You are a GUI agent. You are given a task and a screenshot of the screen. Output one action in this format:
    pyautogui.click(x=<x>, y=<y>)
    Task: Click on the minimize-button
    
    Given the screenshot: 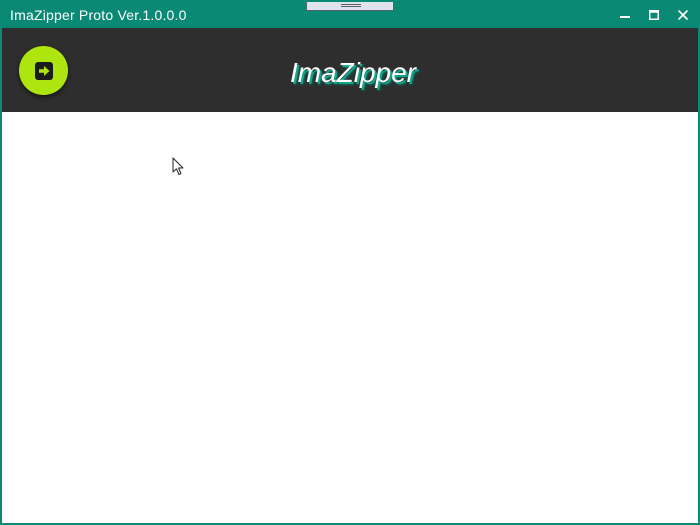 What is the action you would take?
    pyautogui.click(x=625, y=15)
    